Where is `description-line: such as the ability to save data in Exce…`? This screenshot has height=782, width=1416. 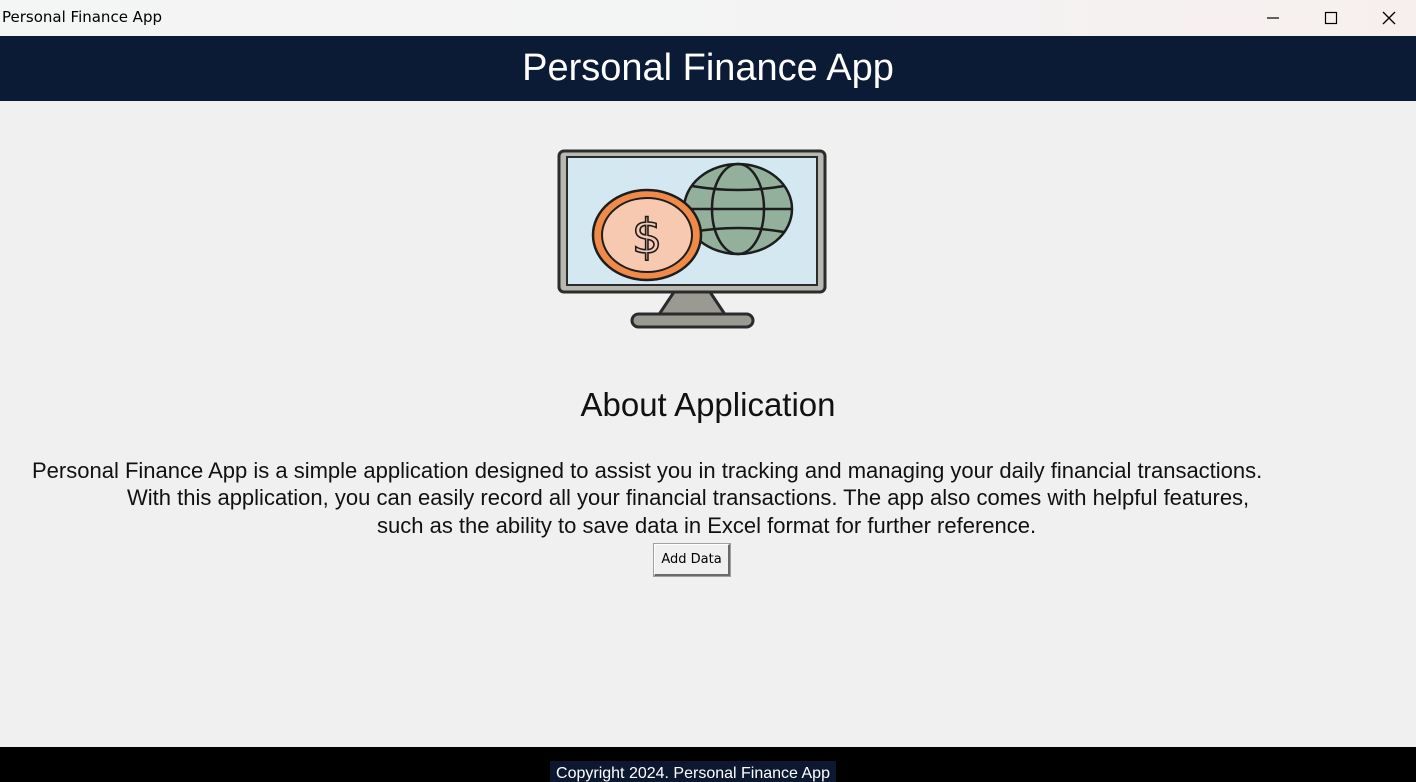
description-line: such as the ability to save data in Exce… is located at coordinates (707, 525).